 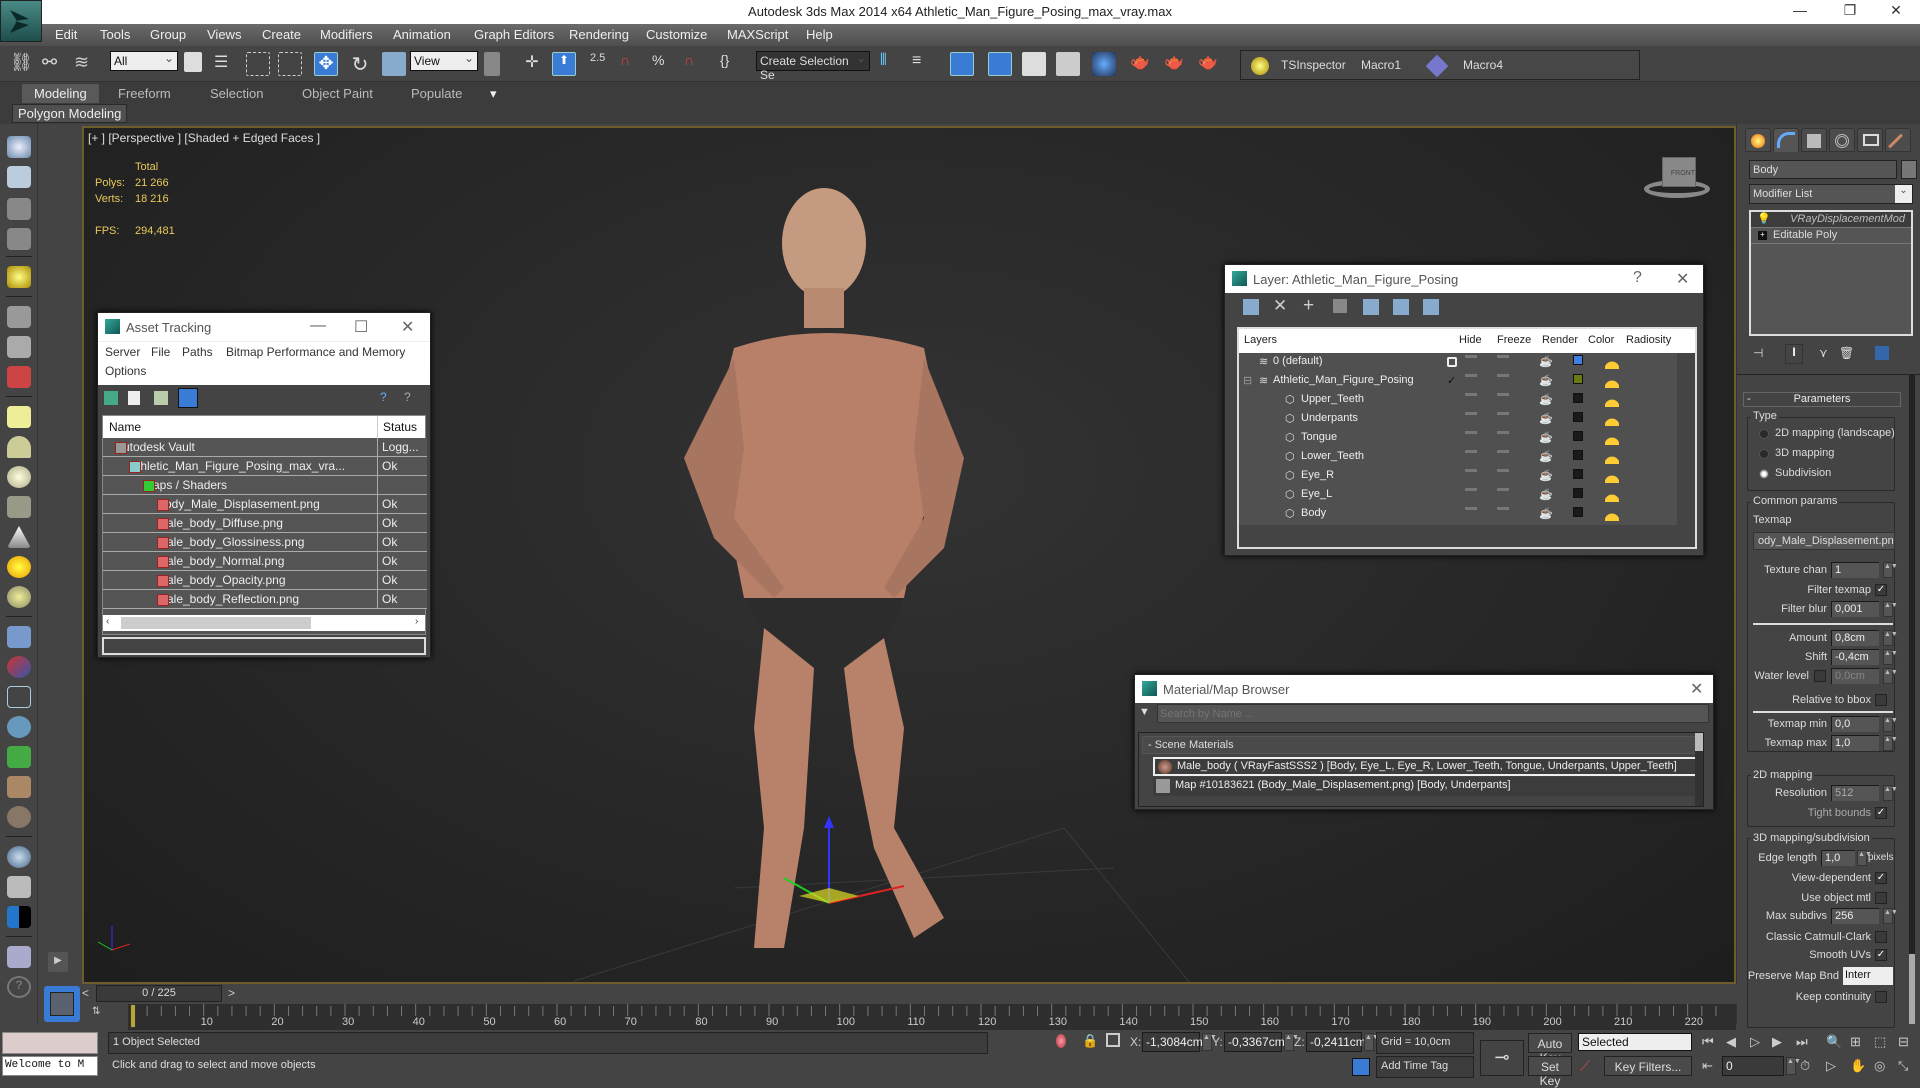 I want to click on show-end-result-icon: I, so click(x=1794, y=354).